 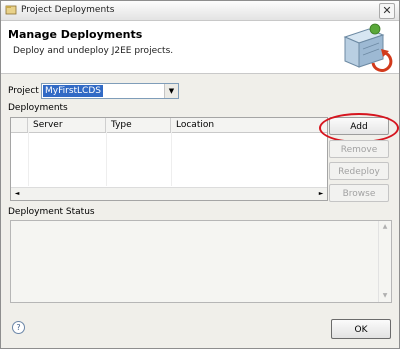 I want to click on vertical-scrollbar: ▲ ▼, so click(x=384, y=261).